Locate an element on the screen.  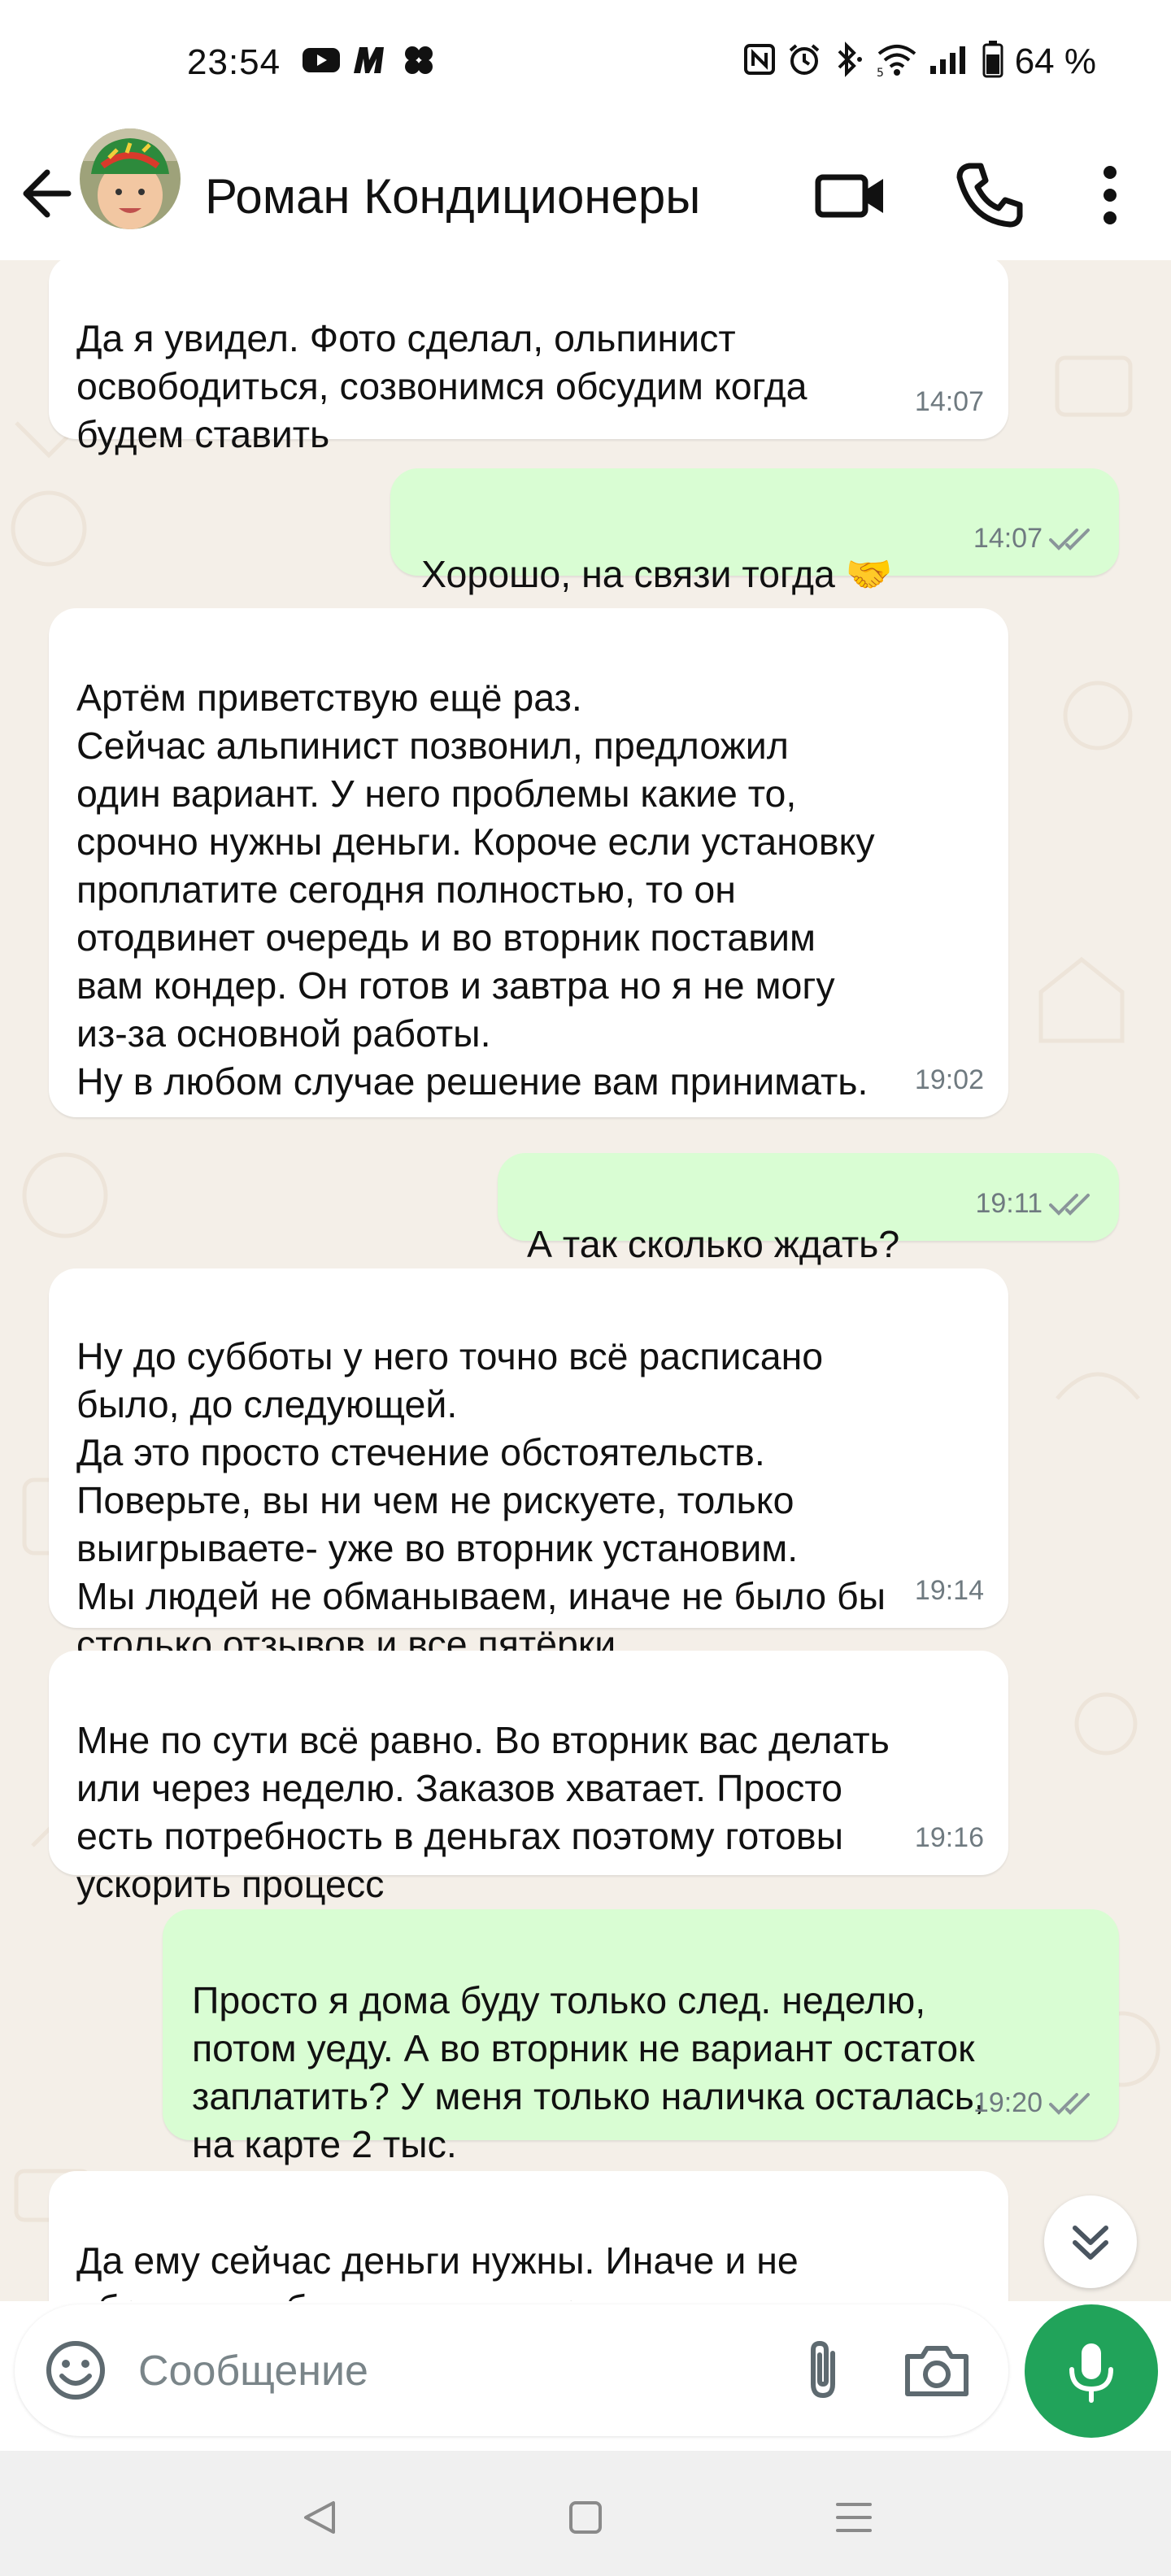
message-outgoing: А так сколько ждать? 19:11 is located at coordinates (808, 1209).